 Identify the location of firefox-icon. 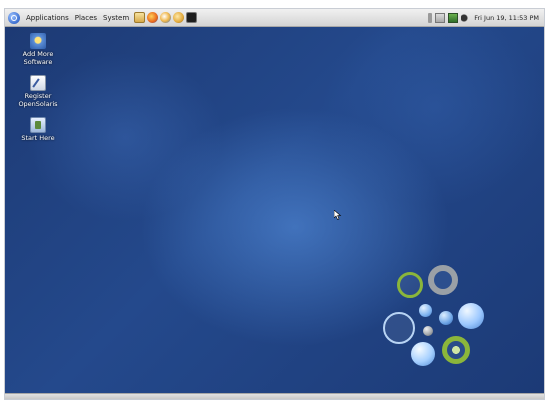
(153, 17).